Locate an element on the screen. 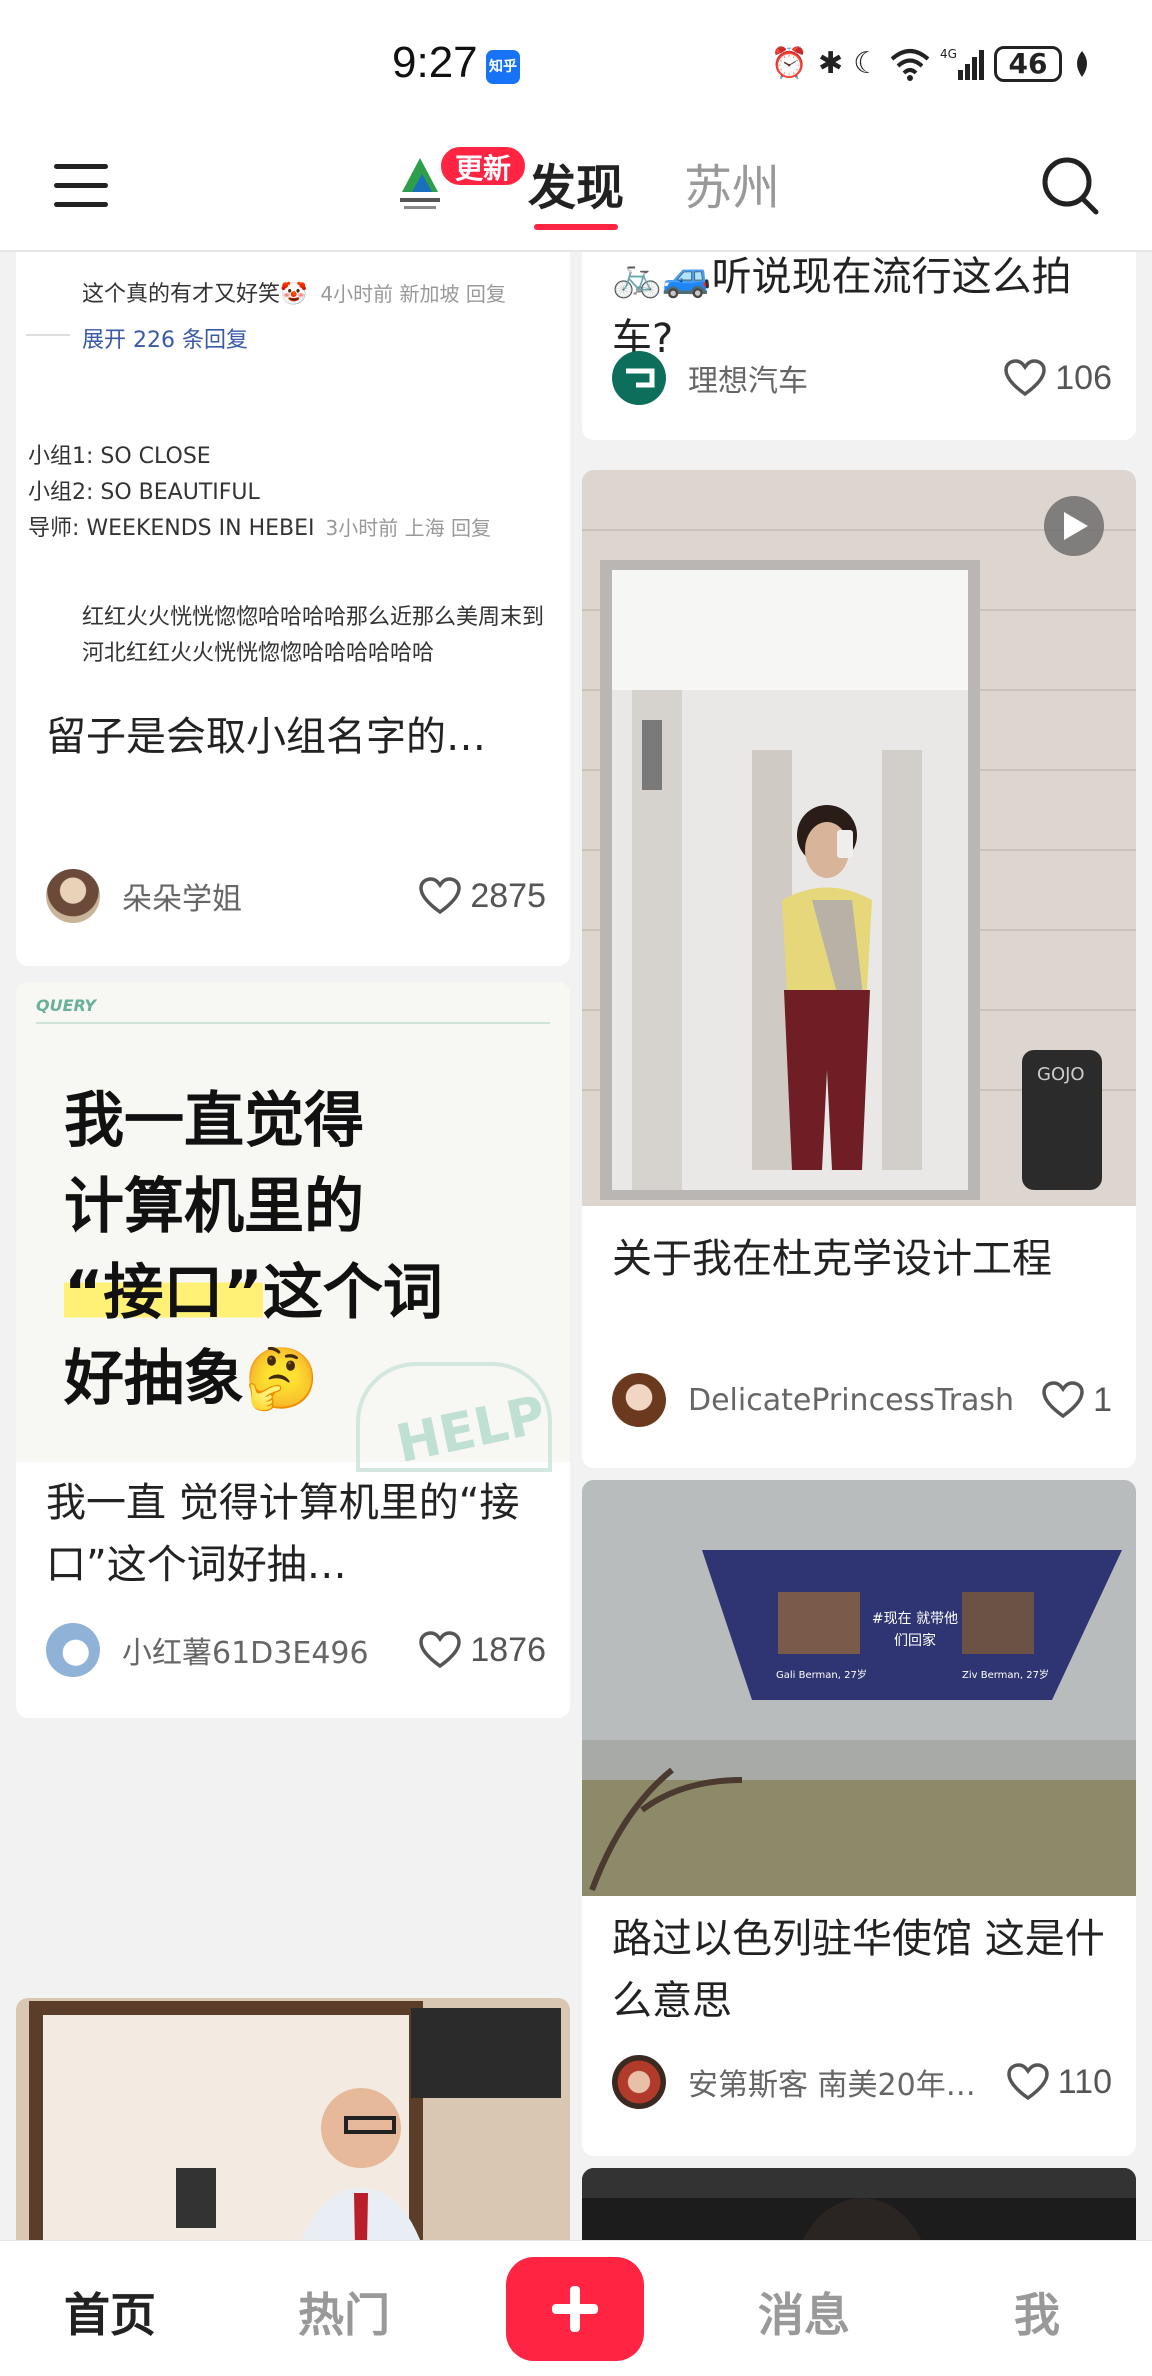 The height and width of the screenshot is (2376, 1152). active-tab-indicator is located at coordinates (576, 227).